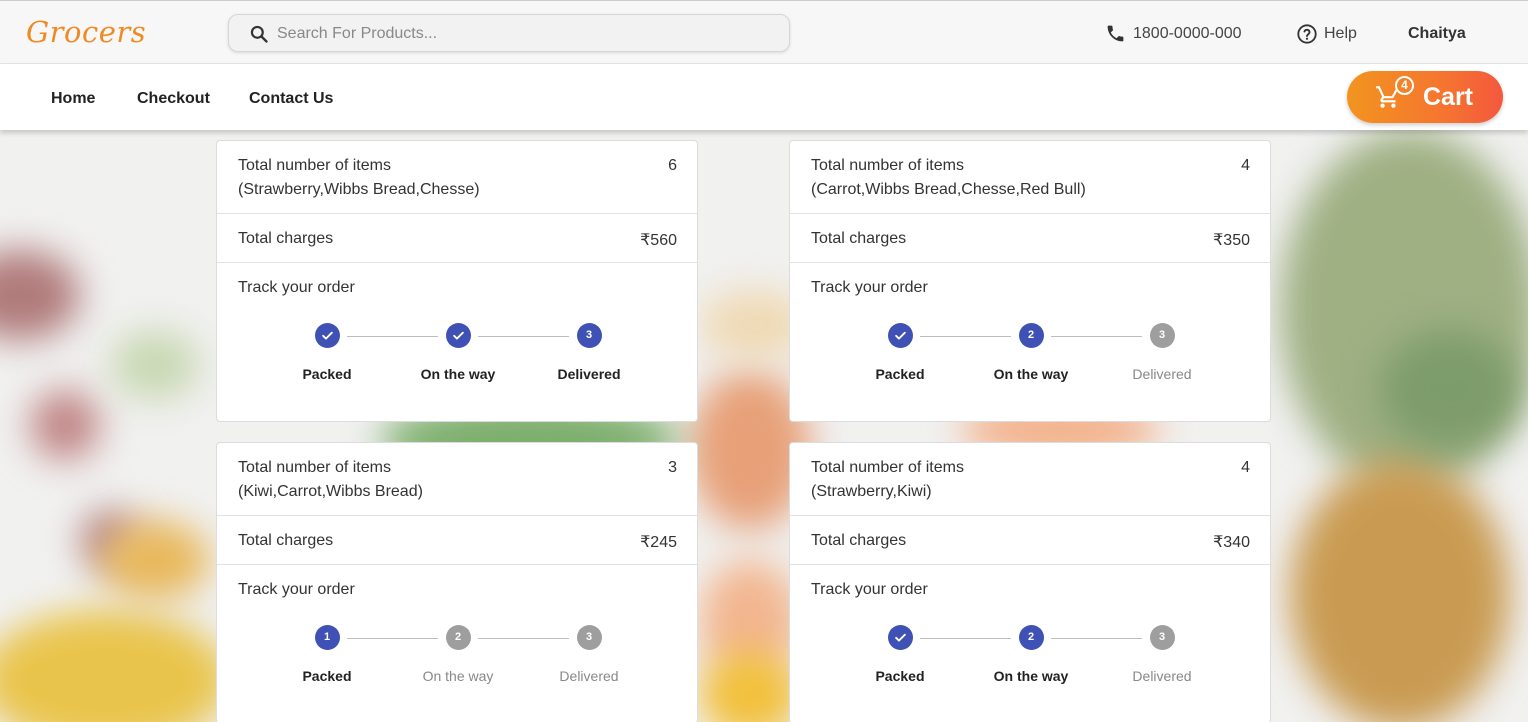  I want to click on items-count: 6, so click(672, 165).